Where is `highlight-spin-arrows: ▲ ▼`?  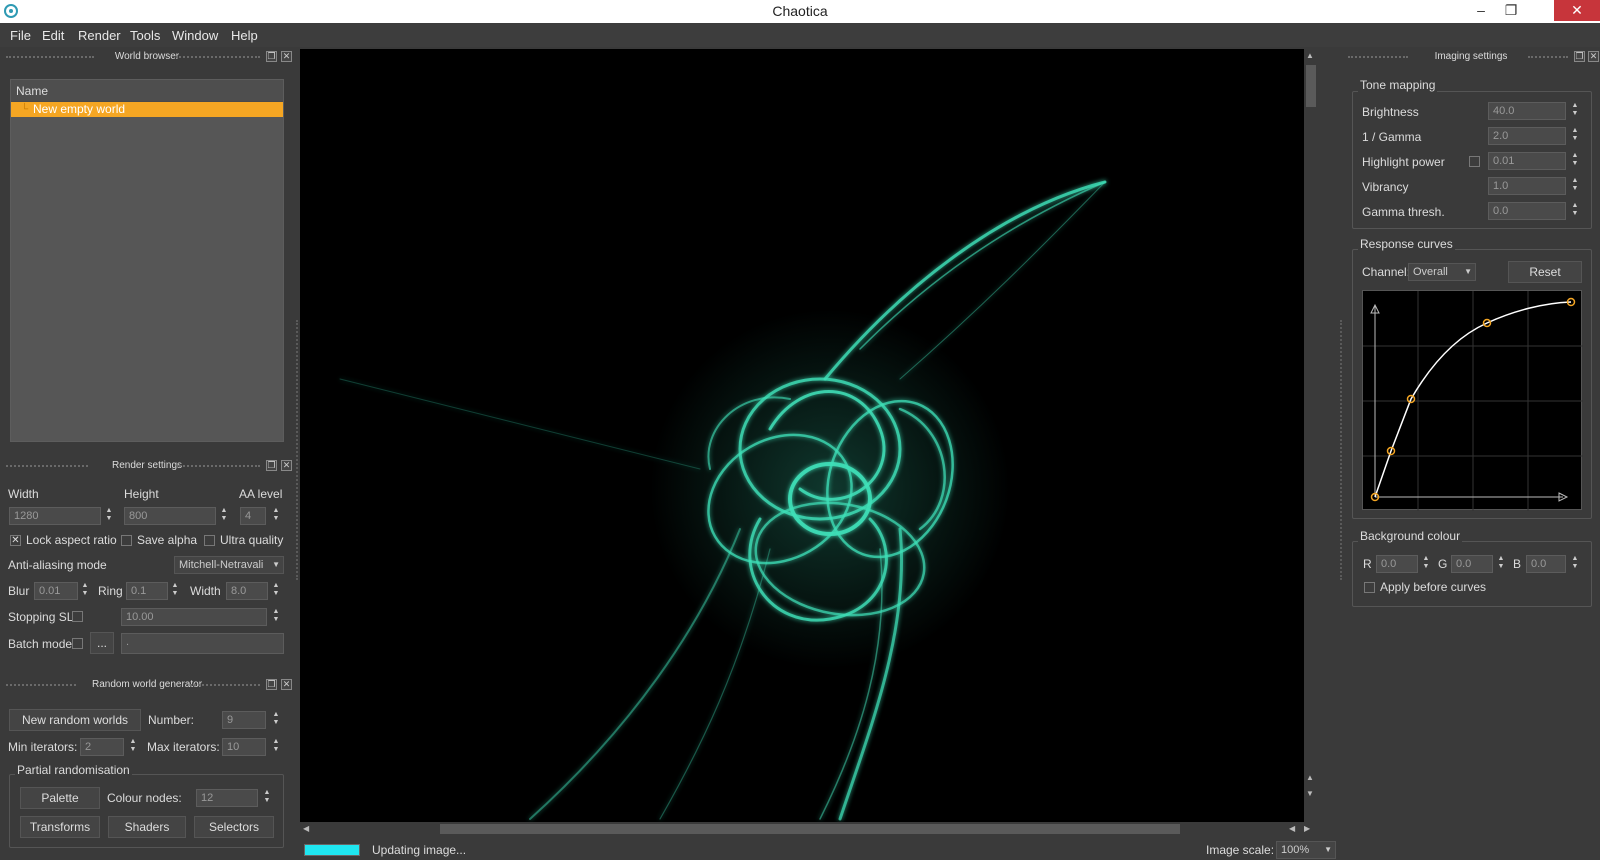 highlight-spin-arrows: ▲ ▼ is located at coordinates (1575, 161).